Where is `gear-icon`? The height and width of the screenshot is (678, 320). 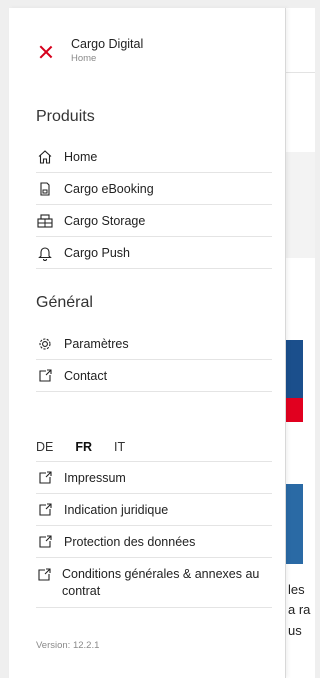 gear-icon is located at coordinates (45, 344).